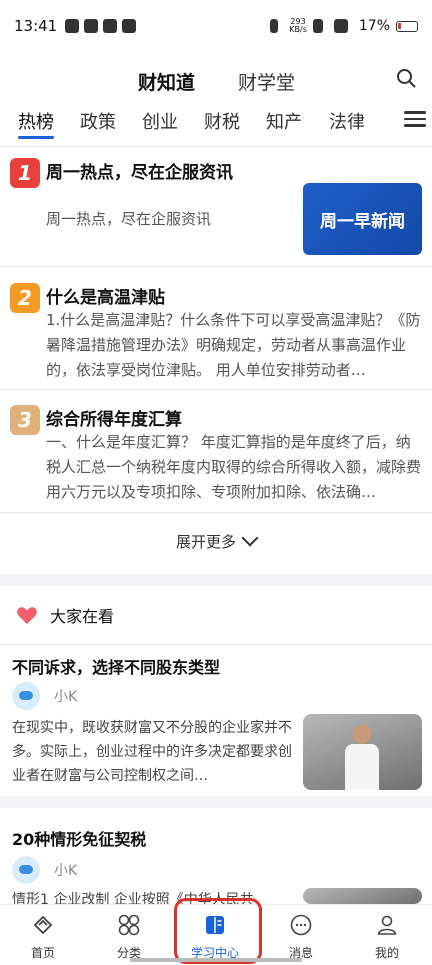  What do you see at coordinates (387, 925) in the screenshot?
I see `user-icon` at bounding box center [387, 925].